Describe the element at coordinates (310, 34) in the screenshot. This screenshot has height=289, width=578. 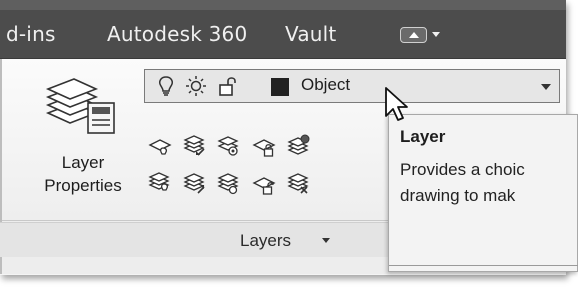
I see `tab-vault: Vault` at that location.